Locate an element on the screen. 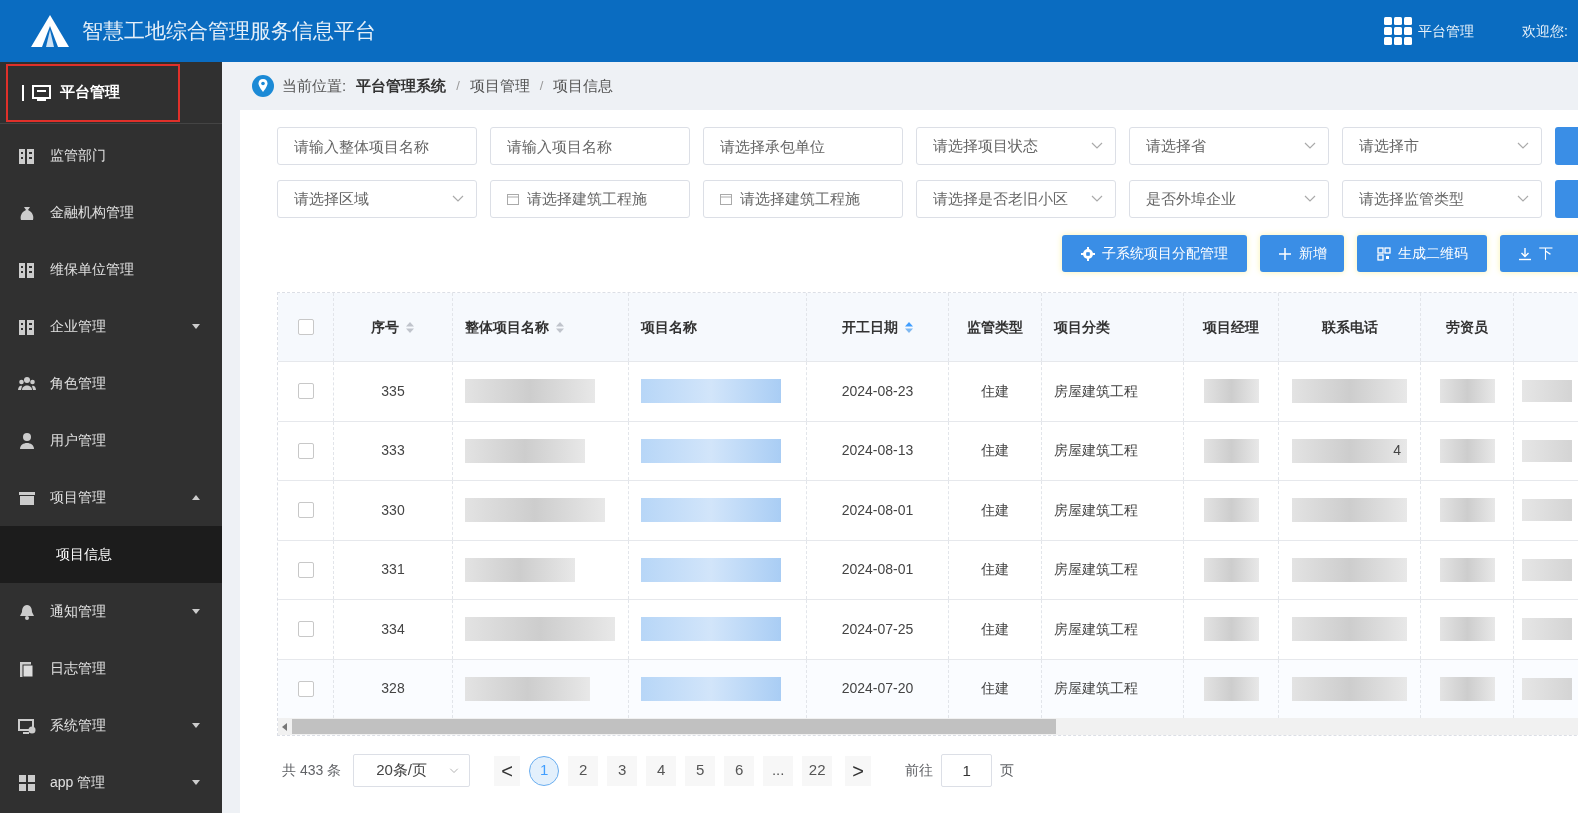  scrollbar-thumb is located at coordinates (674, 726).